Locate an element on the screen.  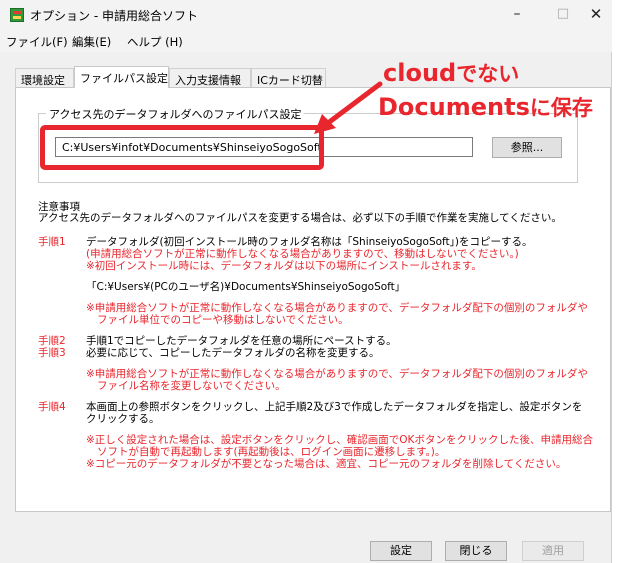
window-title: オプション - 申請用総合ソフト is located at coordinates (114, 16).